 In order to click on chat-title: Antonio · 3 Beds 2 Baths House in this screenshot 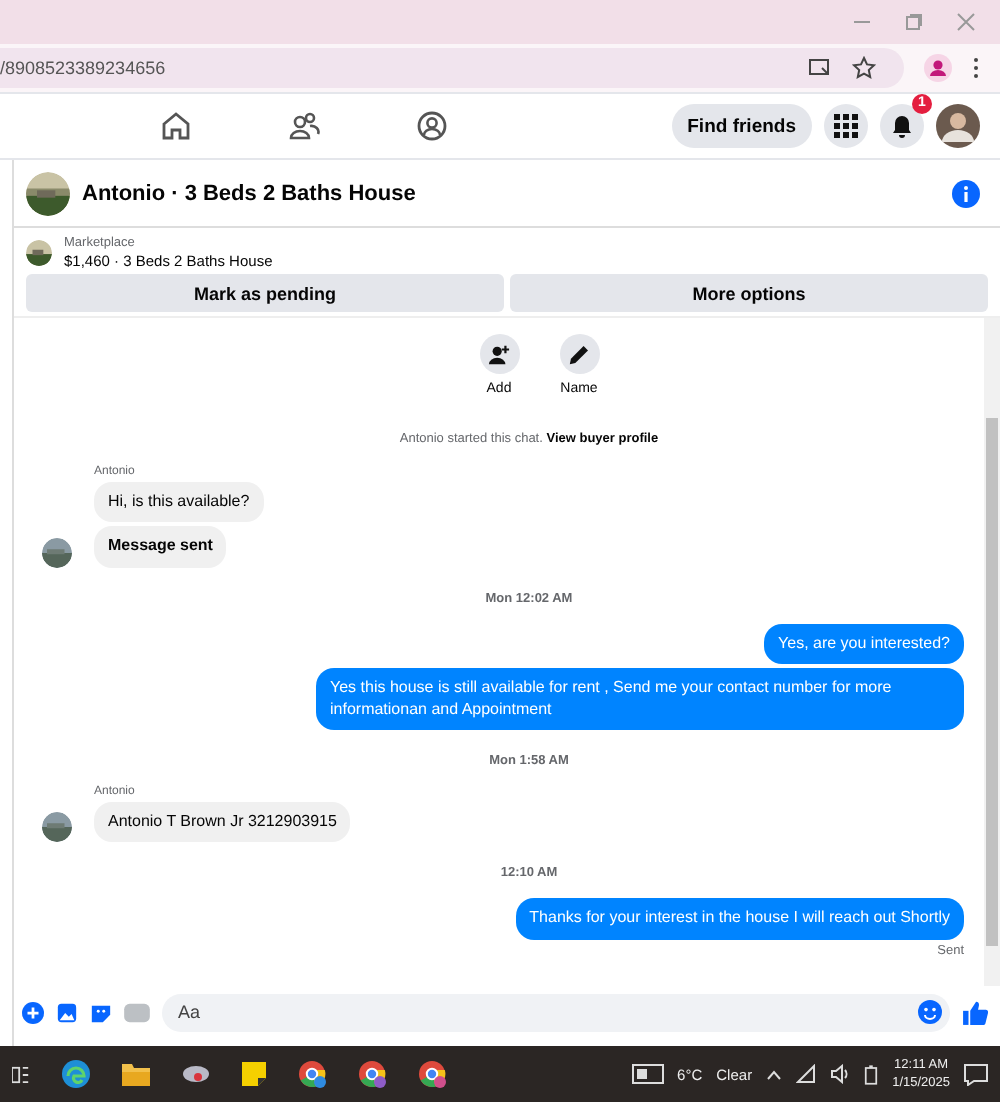, I will do `click(250, 193)`.